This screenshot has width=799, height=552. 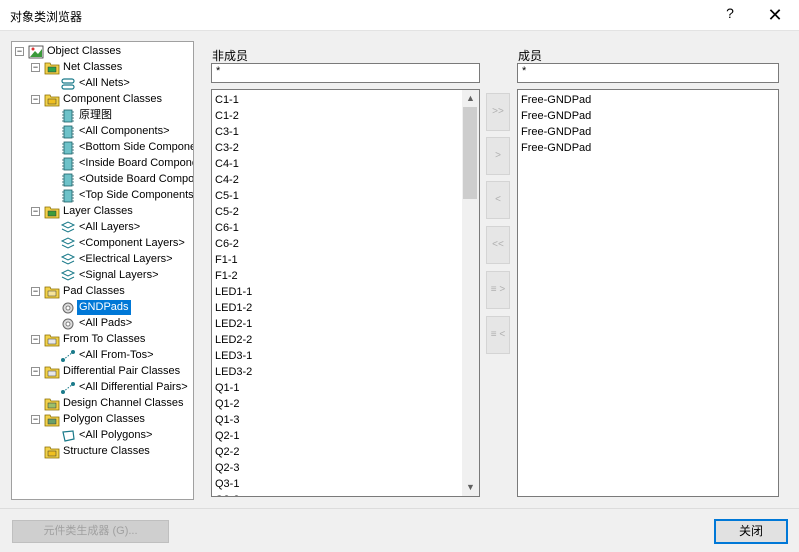 I want to click on tree-node-group: − Pad Classes, so click(x=102, y=292).